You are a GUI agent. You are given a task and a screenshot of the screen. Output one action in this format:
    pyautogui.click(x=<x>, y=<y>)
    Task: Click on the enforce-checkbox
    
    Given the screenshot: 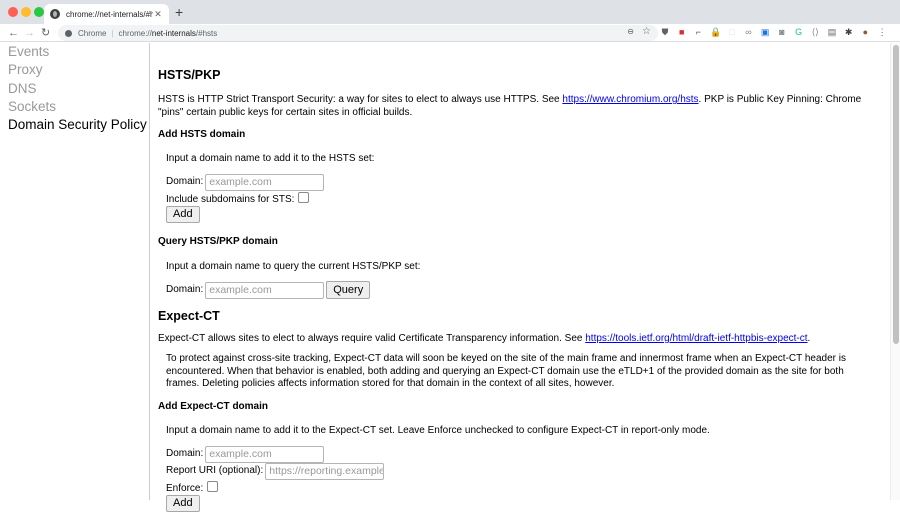 What is the action you would take?
    pyautogui.click(x=213, y=486)
    